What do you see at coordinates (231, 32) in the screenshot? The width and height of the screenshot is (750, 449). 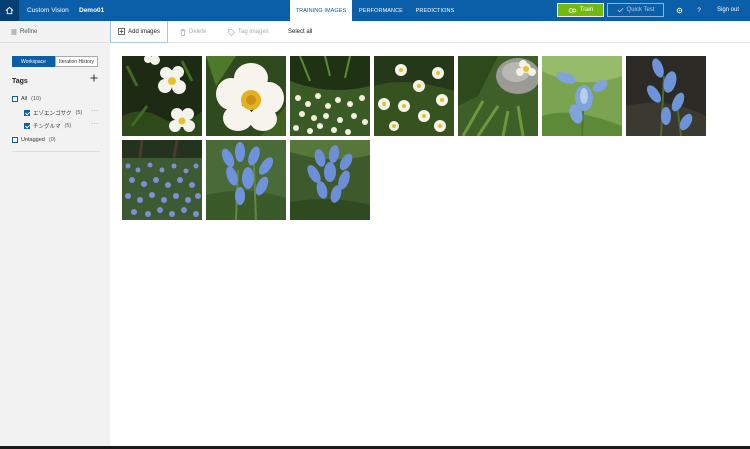 I see `tag-icon` at bounding box center [231, 32].